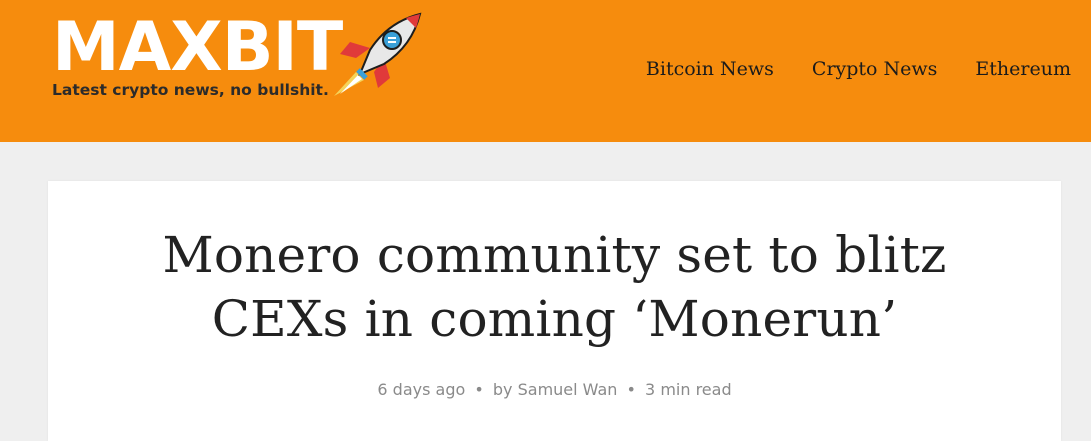 The height and width of the screenshot is (441, 1091). What do you see at coordinates (710, 69) in the screenshot?
I see `nav-bitcoin-news: Bitcoin News` at bounding box center [710, 69].